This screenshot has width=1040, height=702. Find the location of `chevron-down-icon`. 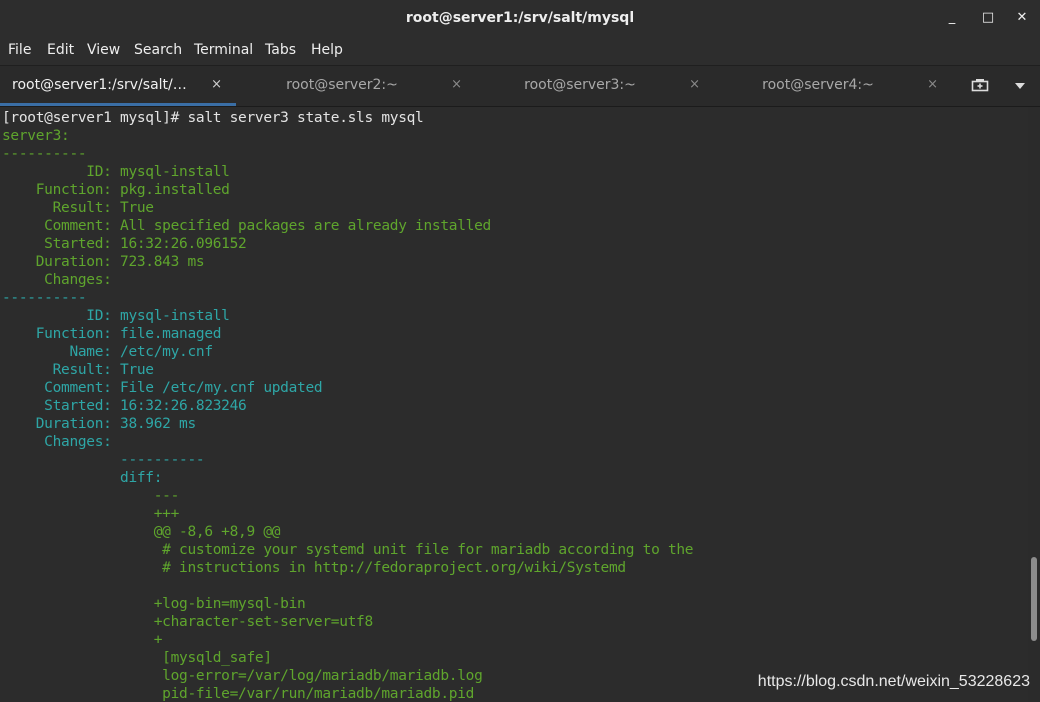

chevron-down-icon is located at coordinates (1020, 86).